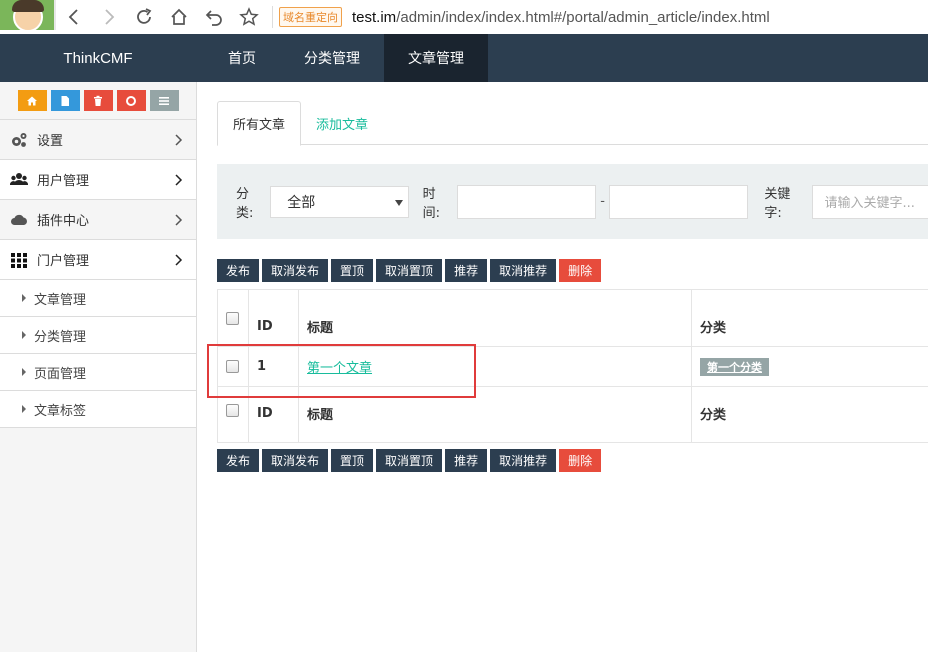  I want to click on highlight-annotation-box, so click(341, 371).